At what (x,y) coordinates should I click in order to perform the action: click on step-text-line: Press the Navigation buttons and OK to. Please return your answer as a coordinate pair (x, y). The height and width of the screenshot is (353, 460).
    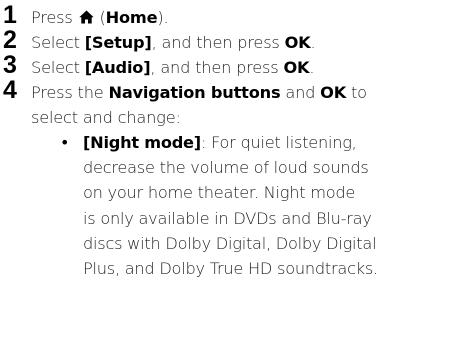
    Looking at the image, I should click on (199, 92).